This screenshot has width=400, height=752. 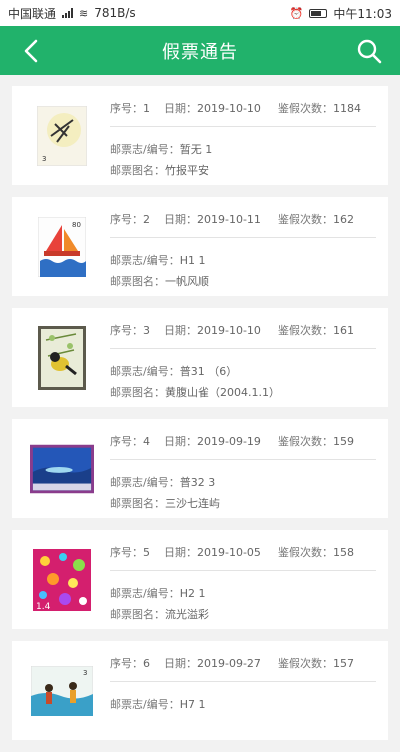 What do you see at coordinates (212, 219) in the screenshot?
I see `date-field: 日期：2019-10-11` at bounding box center [212, 219].